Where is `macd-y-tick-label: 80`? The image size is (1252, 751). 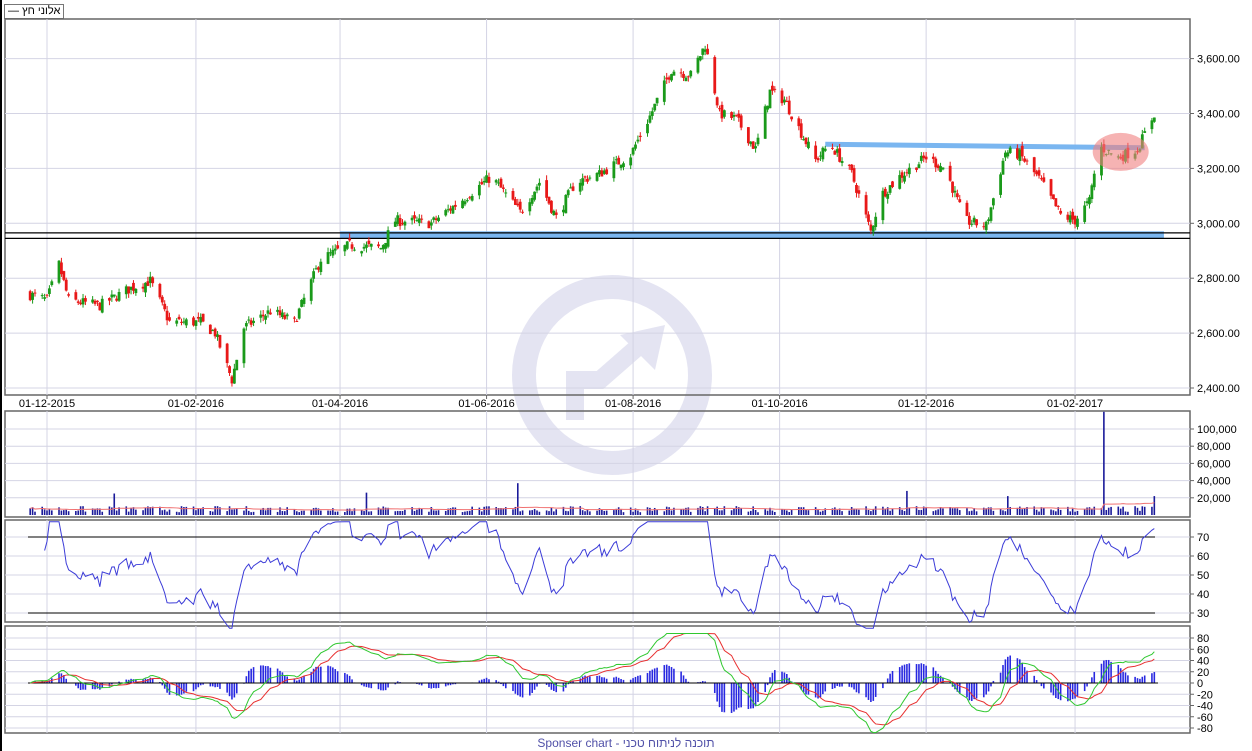
macd-y-tick-label: 80 is located at coordinates (1203, 639).